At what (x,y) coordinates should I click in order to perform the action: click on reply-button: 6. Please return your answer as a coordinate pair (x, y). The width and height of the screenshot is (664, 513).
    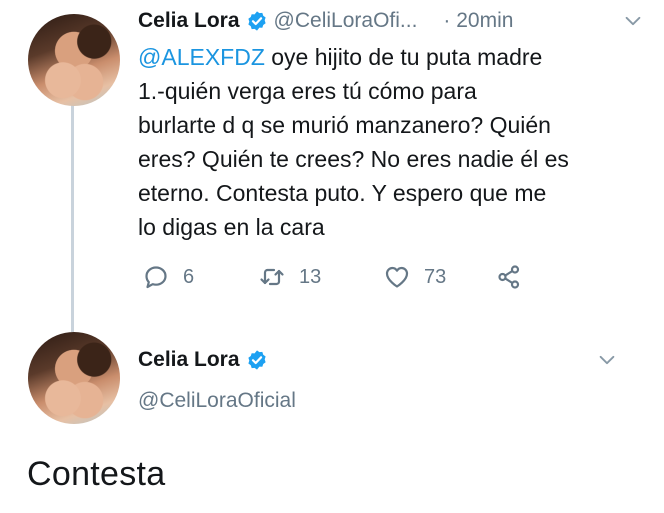
    Looking at the image, I should click on (201, 277).